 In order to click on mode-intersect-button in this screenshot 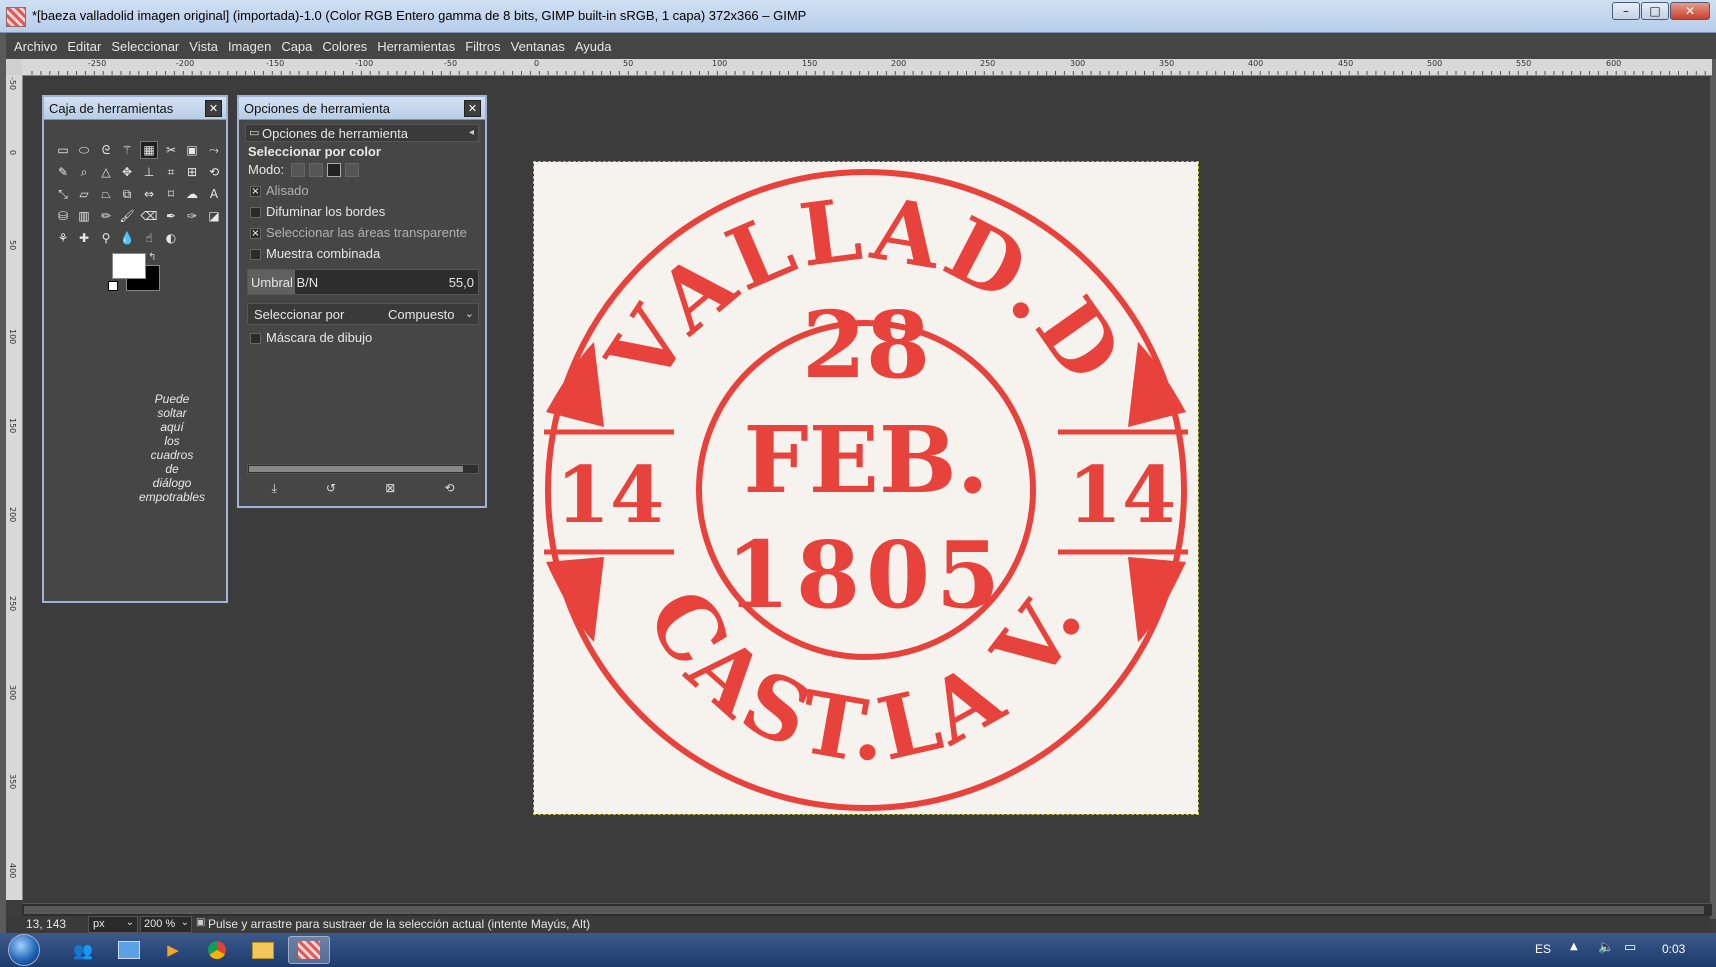, I will do `click(352, 170)`.